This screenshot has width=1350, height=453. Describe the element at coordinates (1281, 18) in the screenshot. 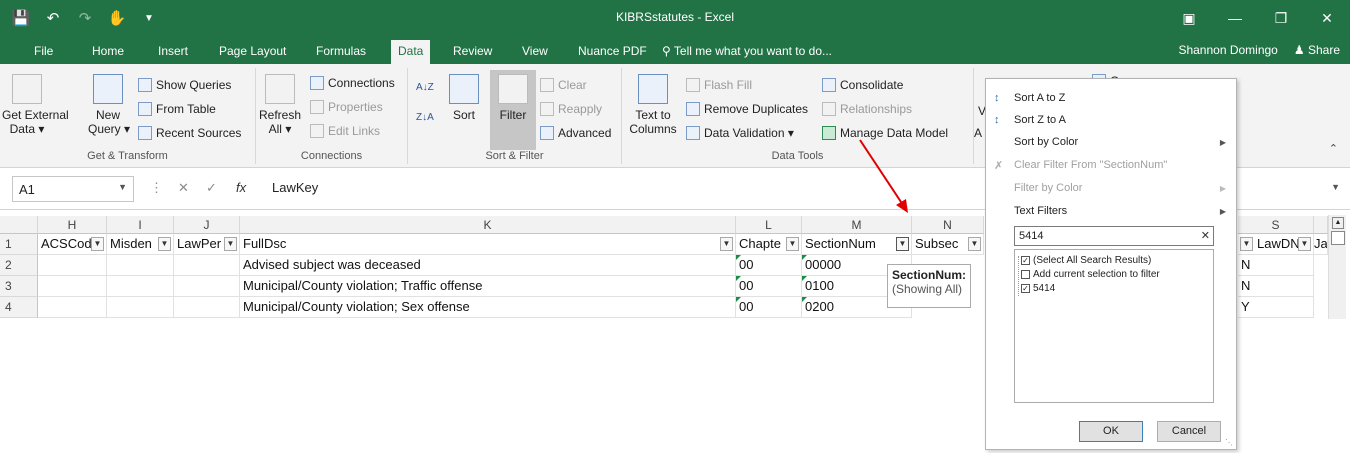

I see `restore-icon: ❐` at that location.